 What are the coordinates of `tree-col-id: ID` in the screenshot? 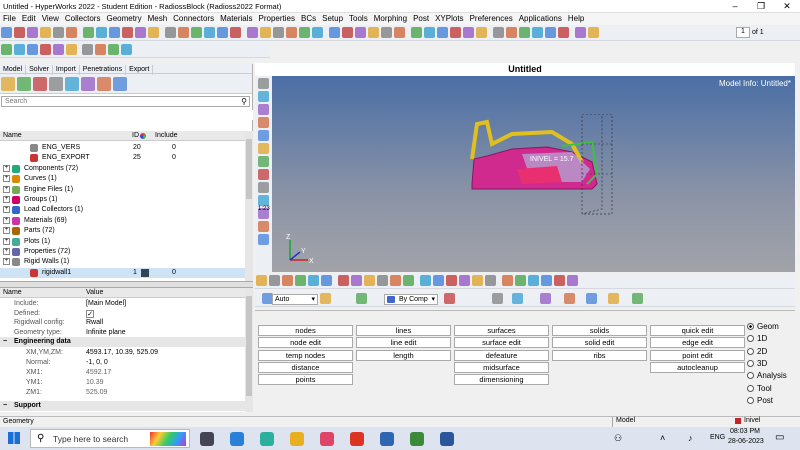 It's located at (135, 136).